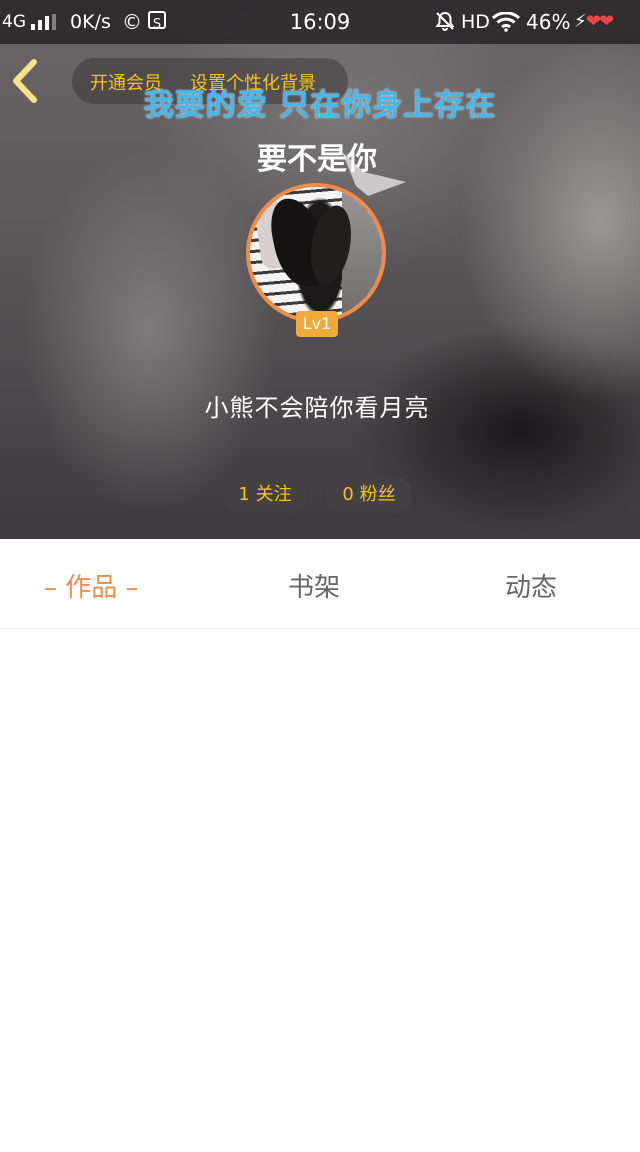  I want to click on status-bar: 4G 0K/s © S 16:09 HD 46% ⚡ ❤❤, so click(320, 22).